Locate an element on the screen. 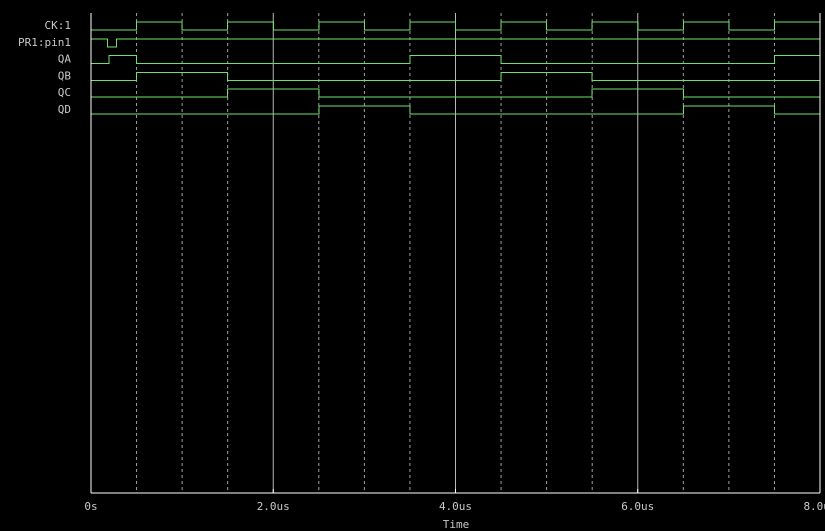  signal-label: QB is located at coordinates (65, 75).